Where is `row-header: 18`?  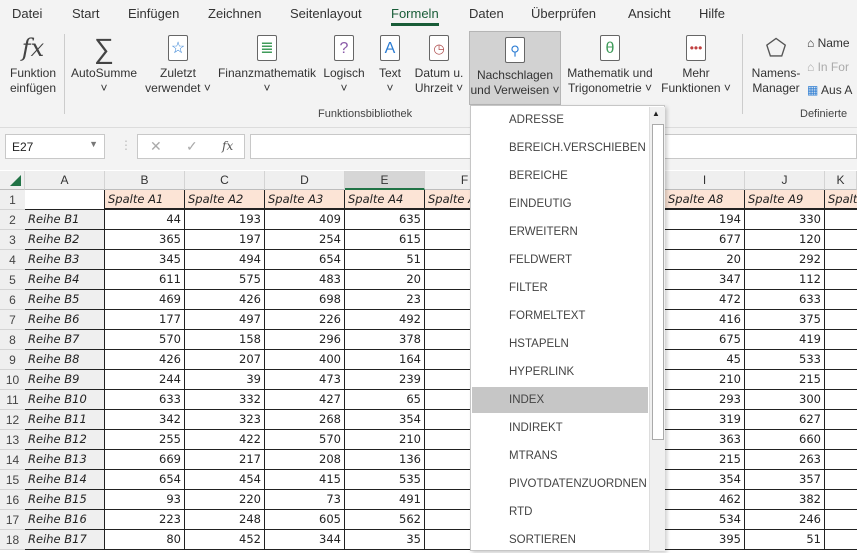
row-header: 18 is located at coordinates (12, 540).